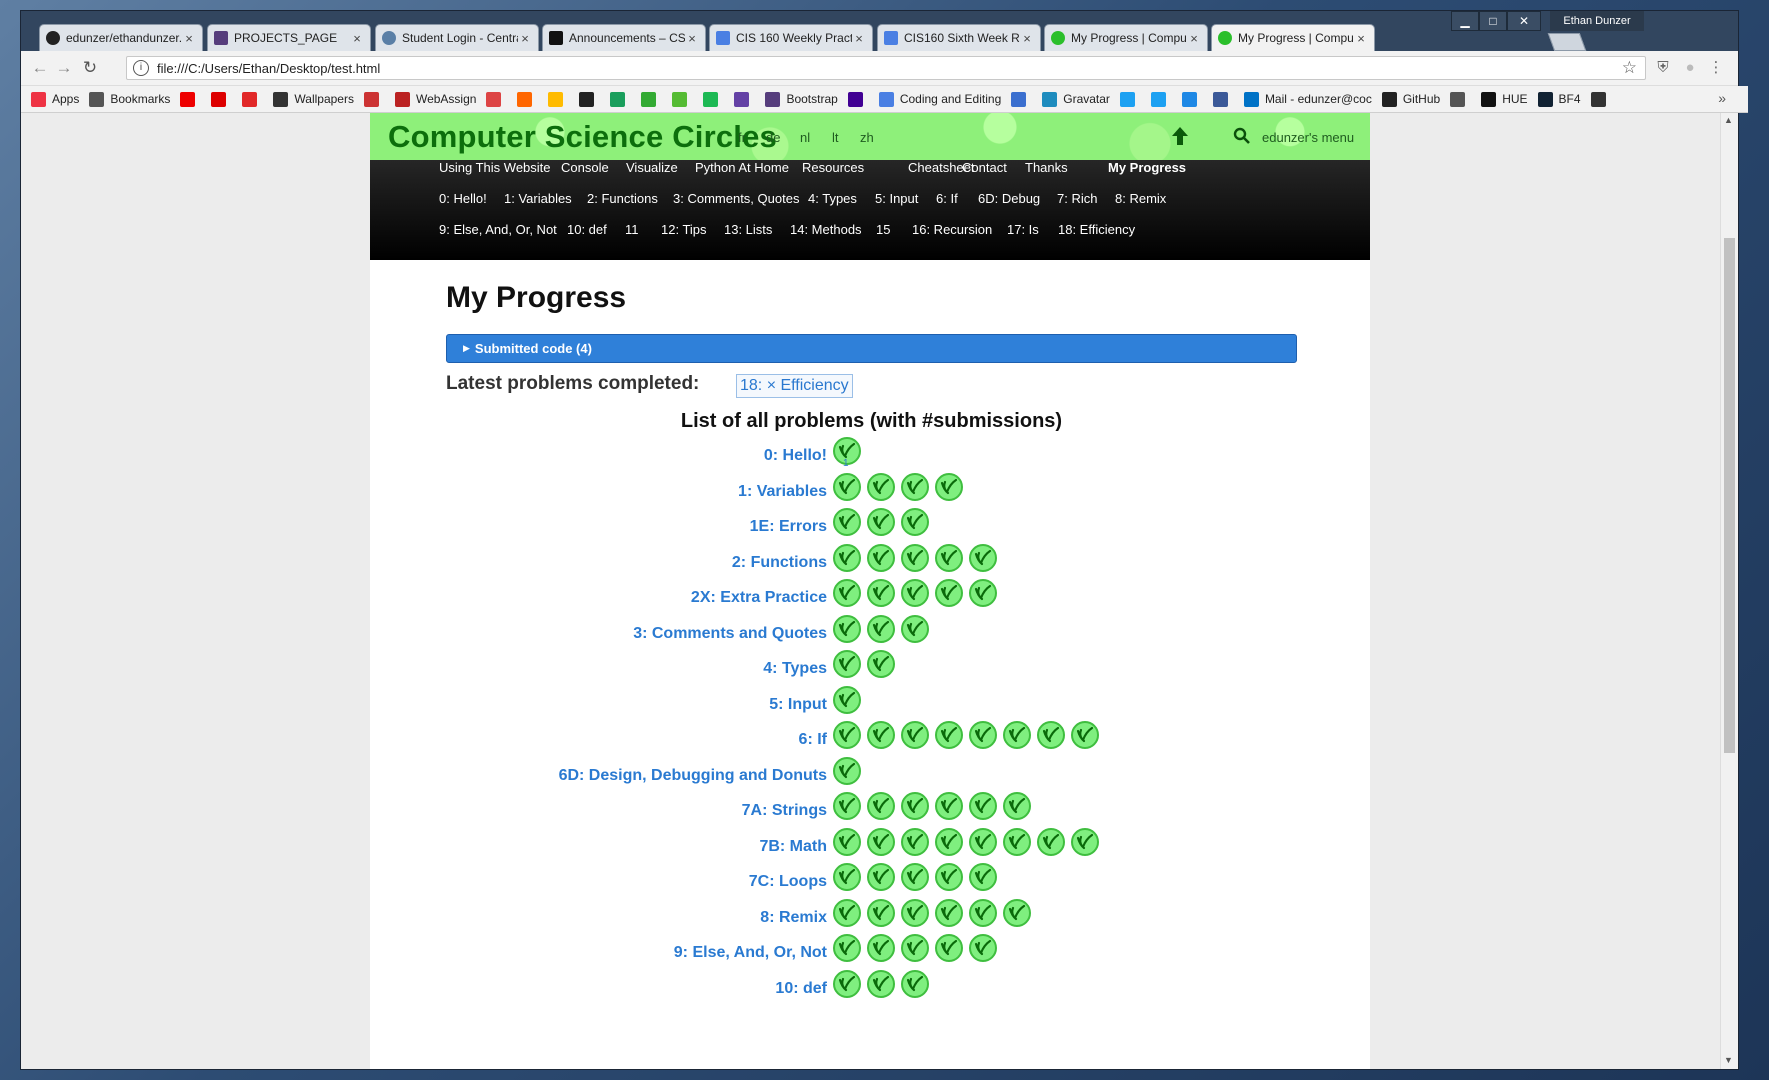 This screenshot has height=1080, width=1769. I want to click on scrollbar: ▲ ▼, so click(1729, 591).